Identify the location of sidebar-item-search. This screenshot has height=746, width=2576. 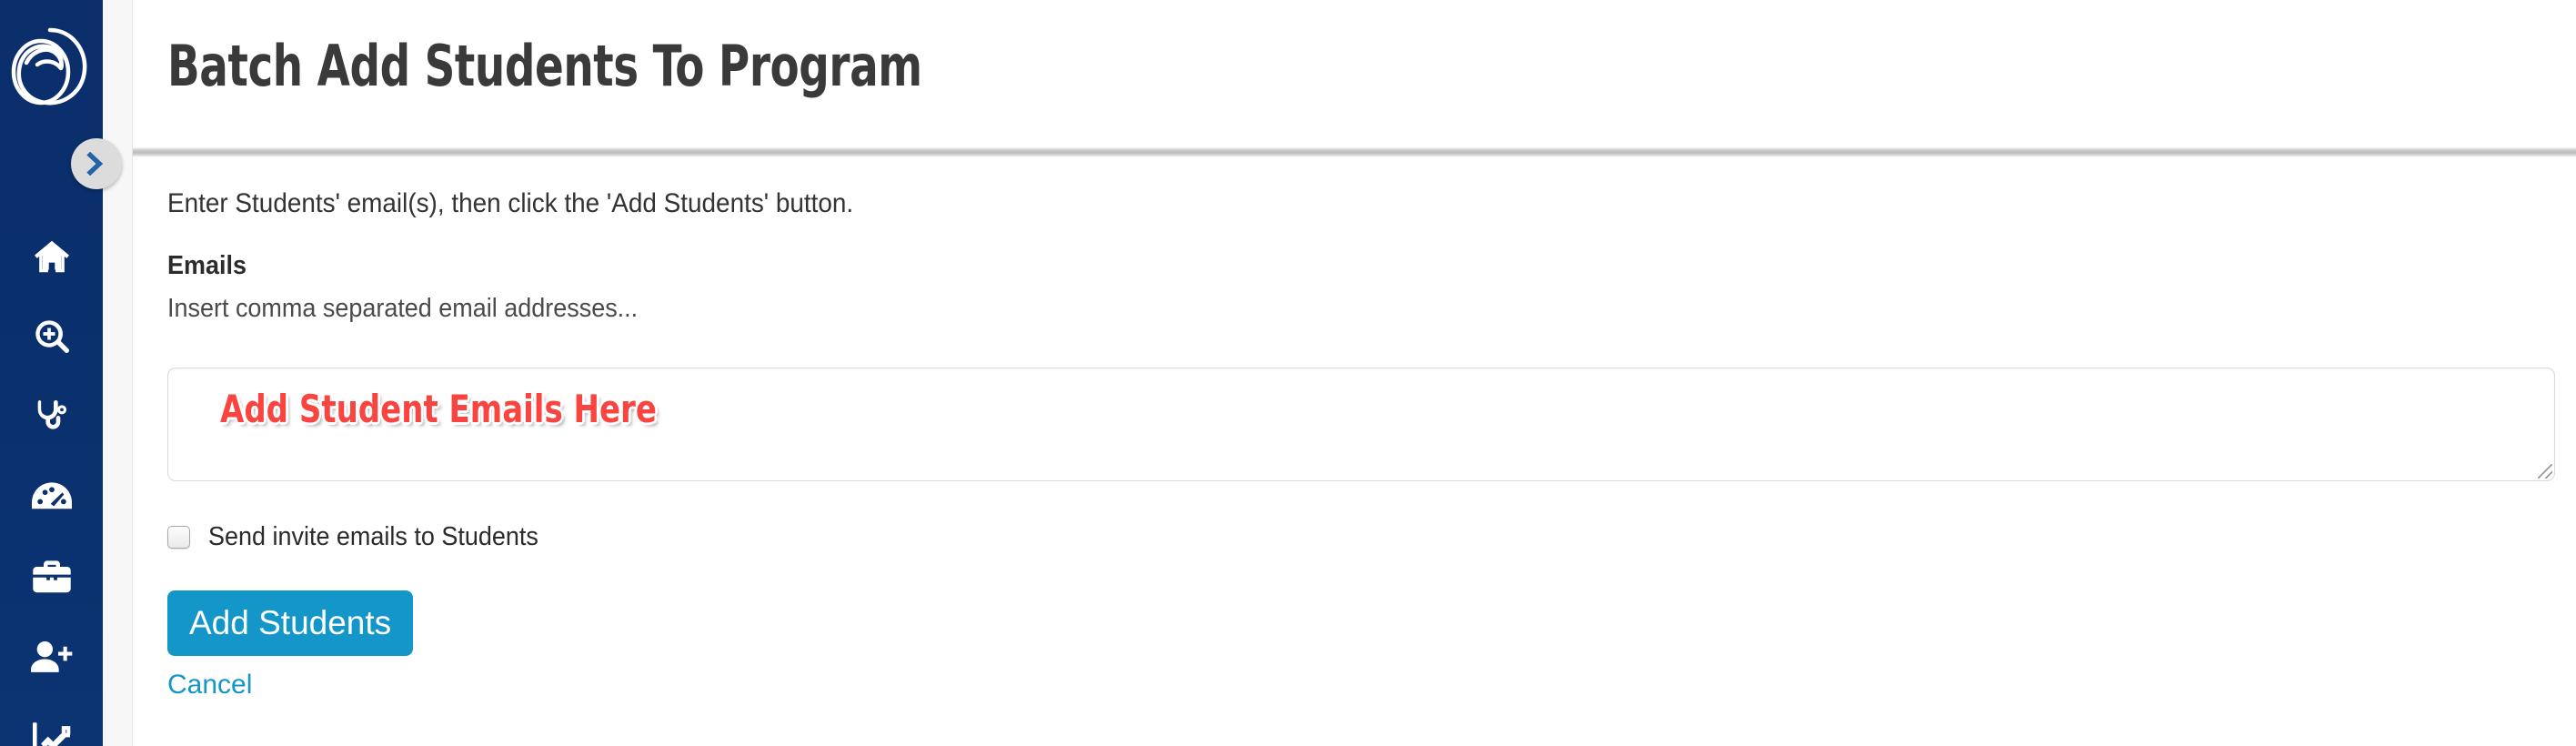
(51, 337).